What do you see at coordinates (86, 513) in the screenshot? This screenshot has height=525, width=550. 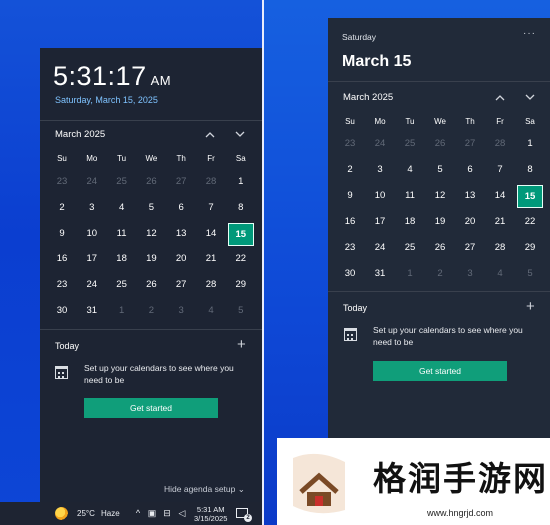 I see `taskbar-temperature: 25°C` at bounding box center [86, 513].